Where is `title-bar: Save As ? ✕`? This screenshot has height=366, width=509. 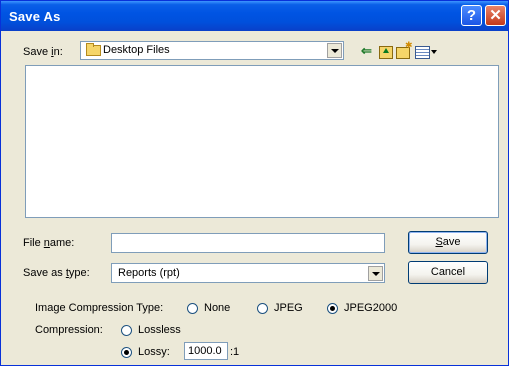
title-bar: Save As ? ✕ is located at coordinates (254, 16).